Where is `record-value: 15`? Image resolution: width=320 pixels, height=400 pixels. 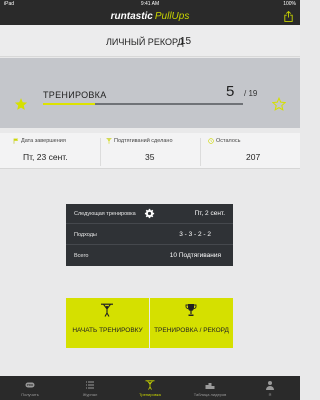 record-value: 15 is located at coordinates (186, 41).